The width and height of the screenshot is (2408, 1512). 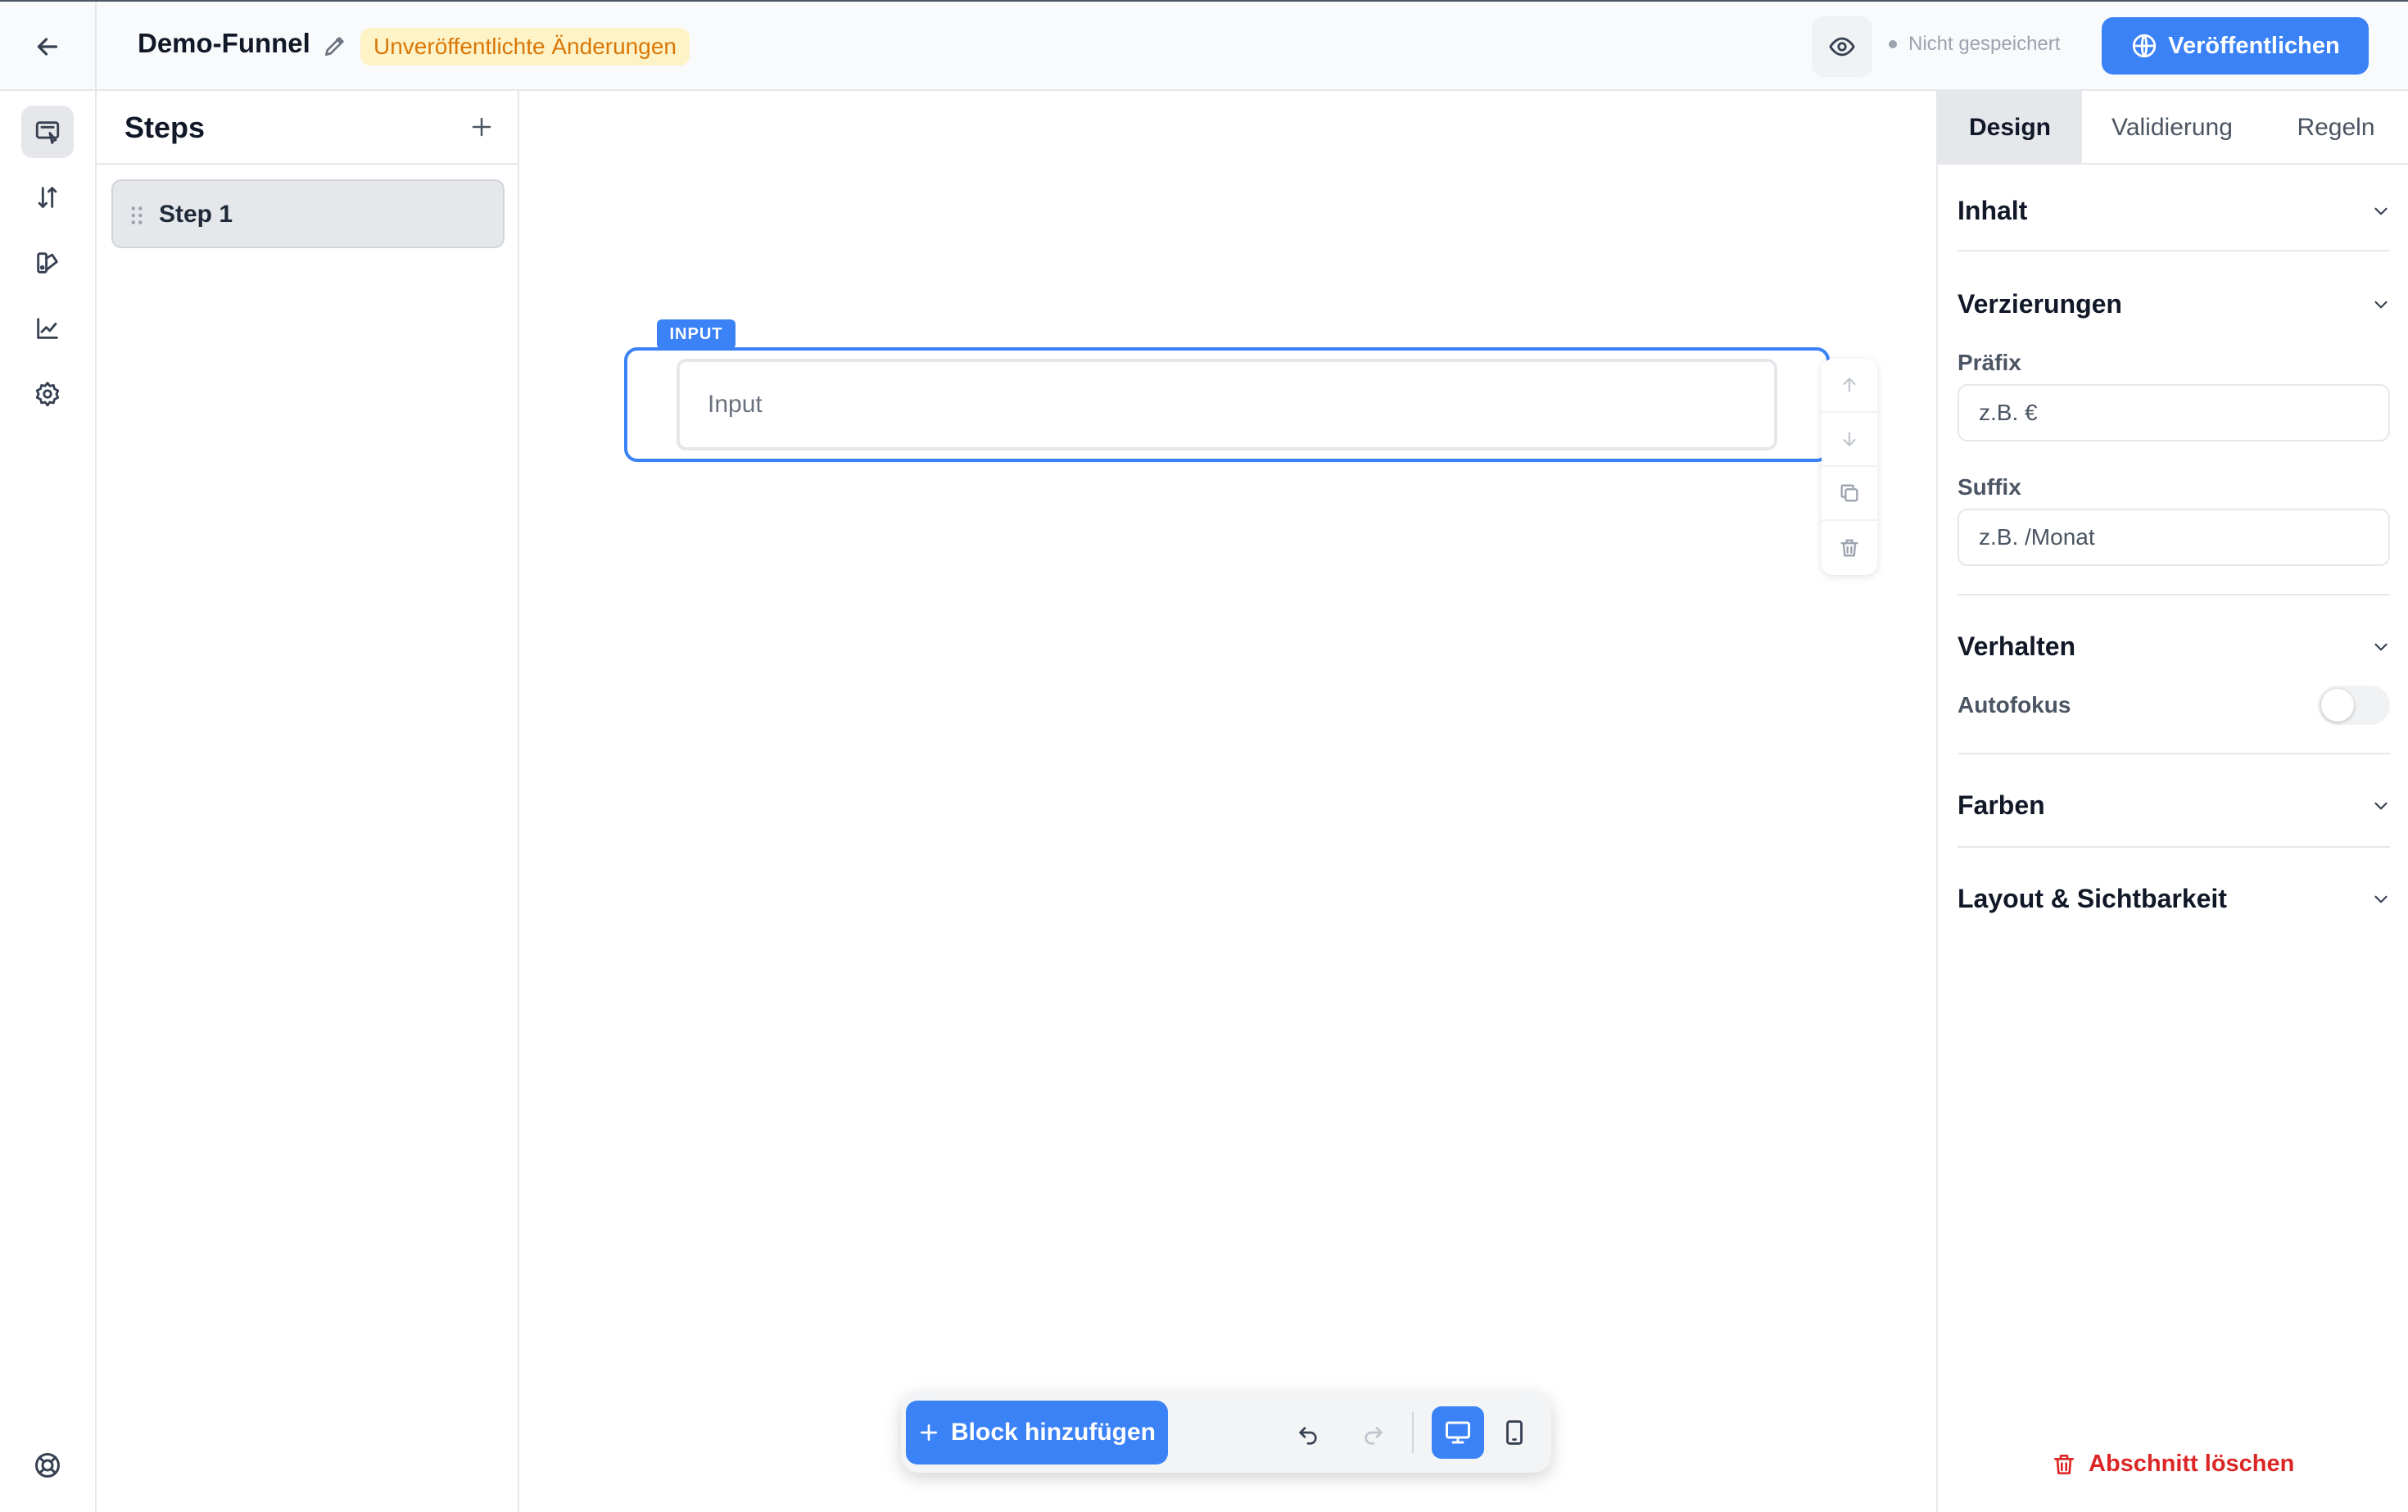 I want to click on delete-block-button, so click(x=1849, y=548).